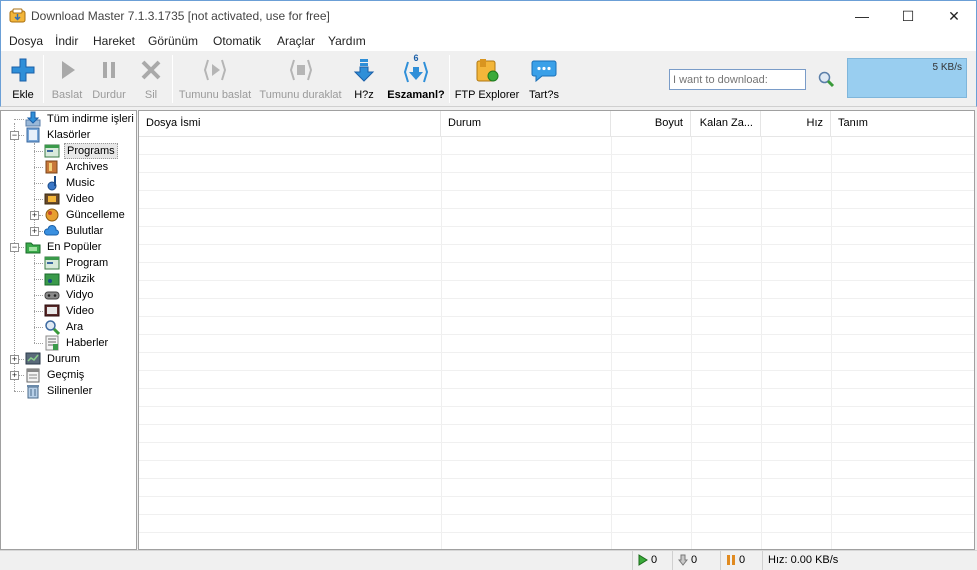  Describe the element at coordinates (67, 95) in the screenshot. I see `start-label: Baslat` at that location.